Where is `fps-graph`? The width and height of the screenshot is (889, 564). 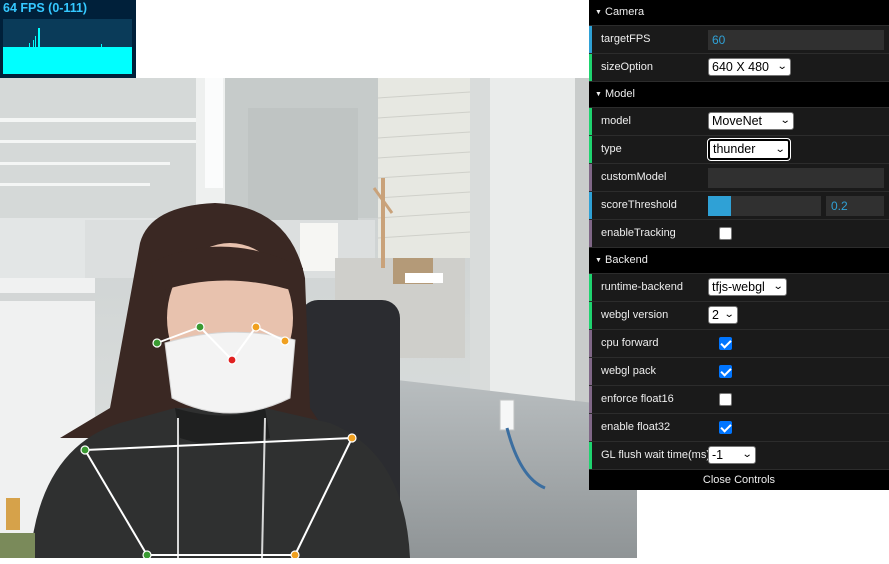
fps-graph is located at coordinates (67, 46).